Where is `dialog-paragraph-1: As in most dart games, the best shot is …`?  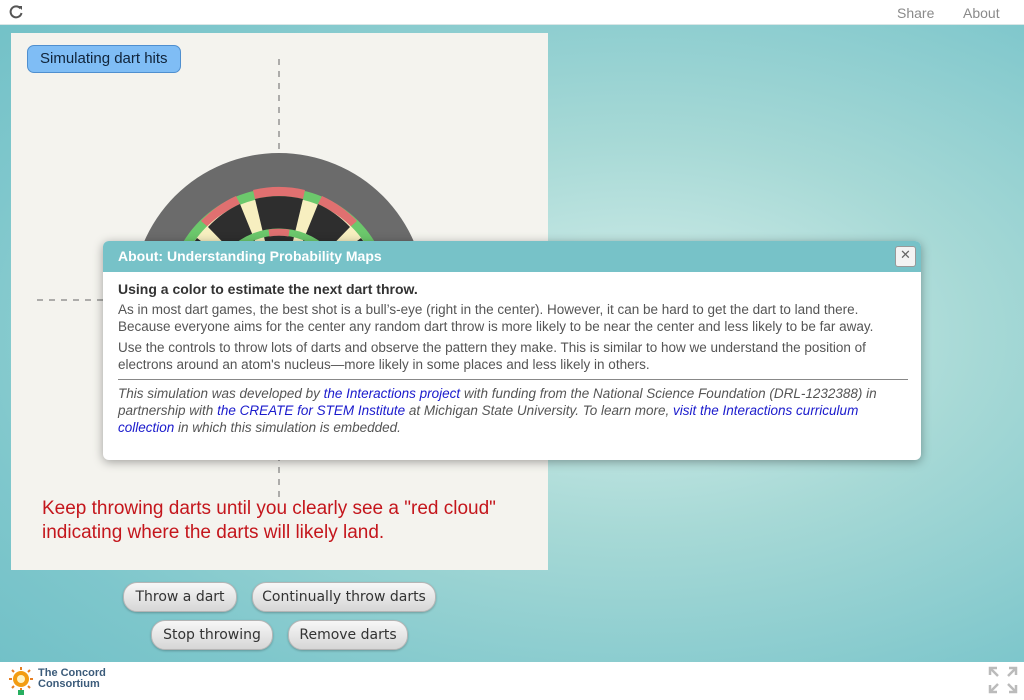
dialog-paragraph-1: As in most dart games, the best shot is … is located at coordinates (496, 318).